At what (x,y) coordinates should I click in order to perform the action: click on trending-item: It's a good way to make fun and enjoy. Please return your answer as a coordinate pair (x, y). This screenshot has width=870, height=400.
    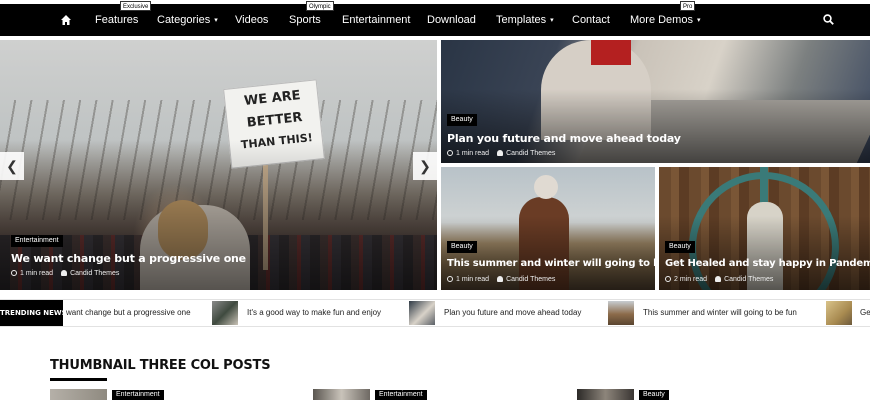
    Looking at the image, I should click on (314, 313).